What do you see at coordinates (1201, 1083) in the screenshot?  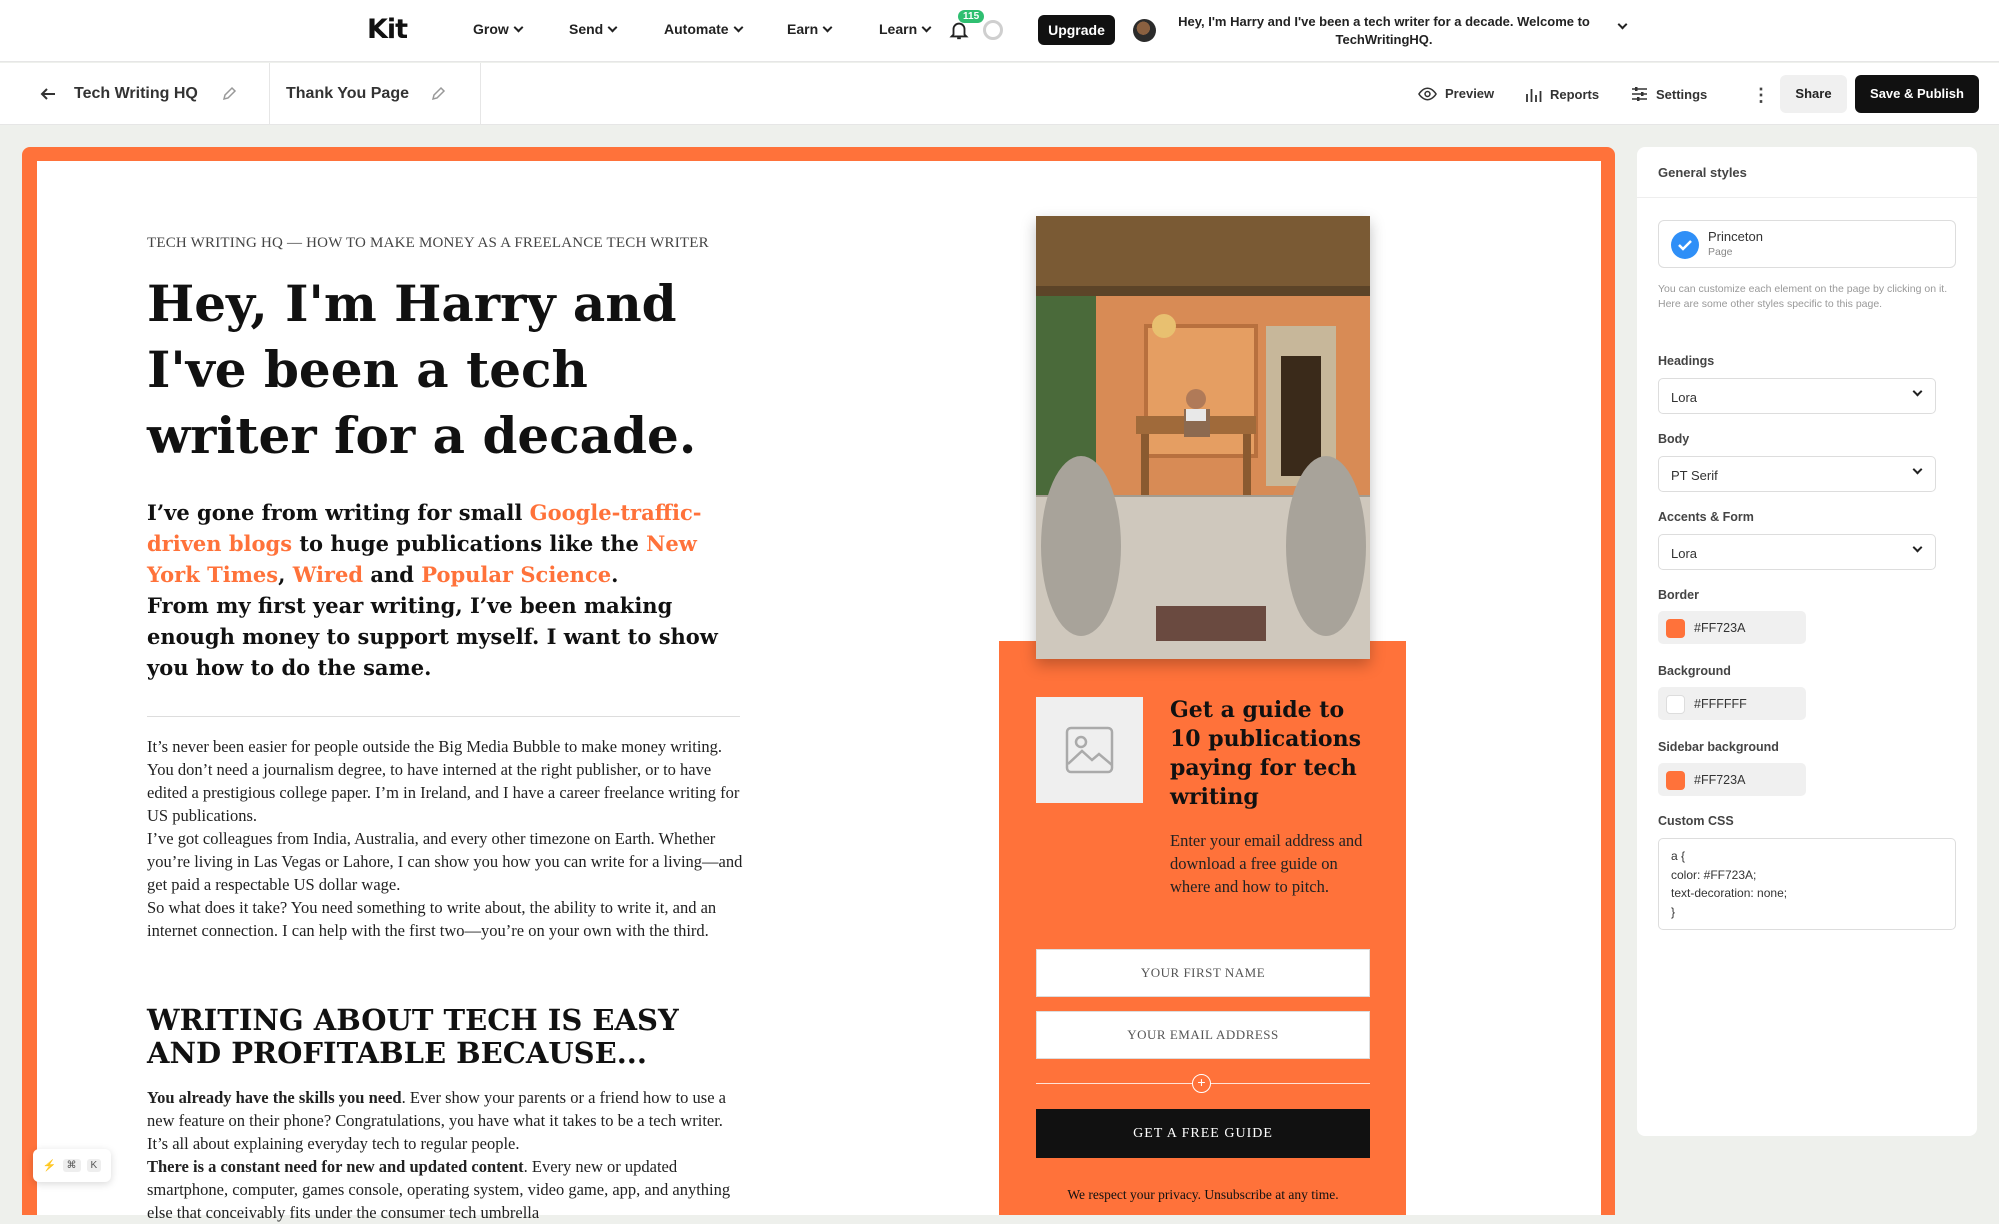 I see `add-field-icon: +` at bounding box center [1201, 1083].